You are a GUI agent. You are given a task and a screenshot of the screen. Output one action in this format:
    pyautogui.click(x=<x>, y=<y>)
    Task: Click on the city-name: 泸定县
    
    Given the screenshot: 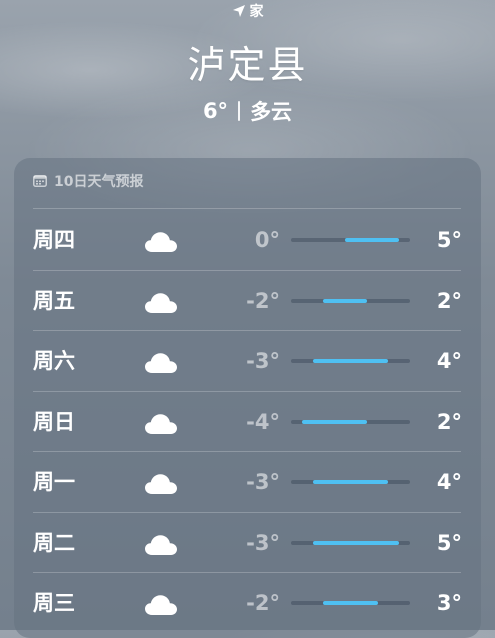 What is the action you would take?
    pyautogui.click(x=247, y=65)
    